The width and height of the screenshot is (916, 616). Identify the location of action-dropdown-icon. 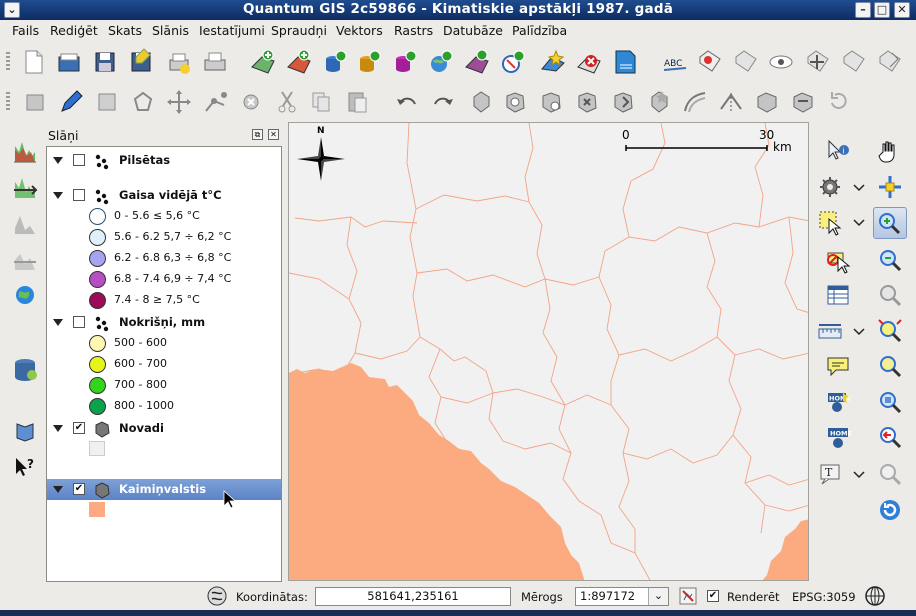
(854, 187).